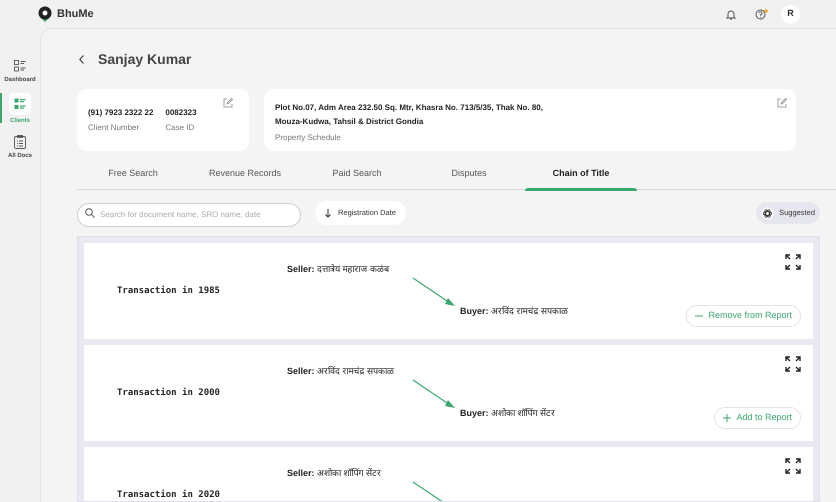 The height and width of the screenshot is (502, 836). What do you see at coordinates (75, 14) in the screenshot?
I see `app-name: BhuMe` at bounding box center [75, 14].